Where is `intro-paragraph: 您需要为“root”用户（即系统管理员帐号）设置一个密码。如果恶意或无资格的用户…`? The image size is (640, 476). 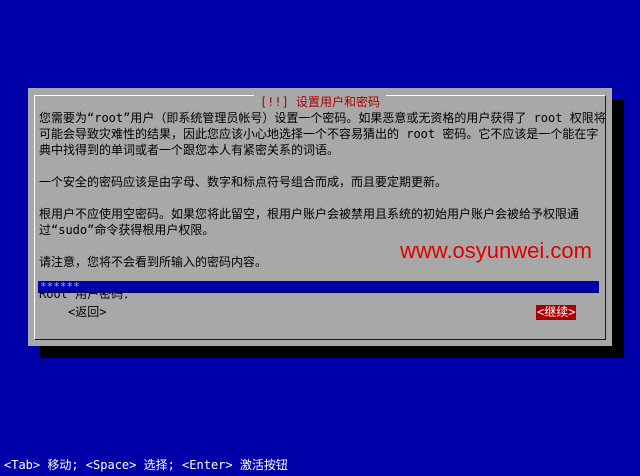
intro-paragraph: 您需要为“root”用户（即系统管理员帐号）设置一个密码。如果恶意或无资格的用户… is located at coordinates (322, 134).